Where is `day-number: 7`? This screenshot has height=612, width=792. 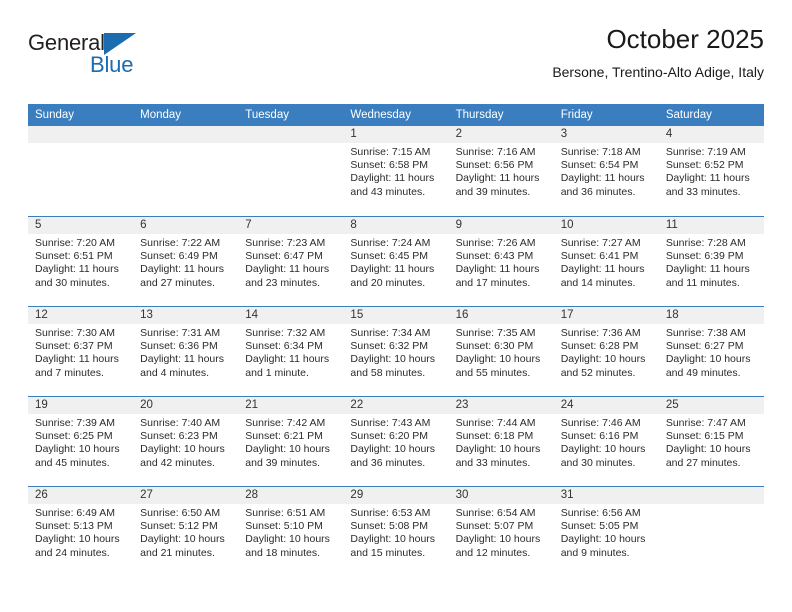 day-number: 7 is located at coordinates (248, 225).